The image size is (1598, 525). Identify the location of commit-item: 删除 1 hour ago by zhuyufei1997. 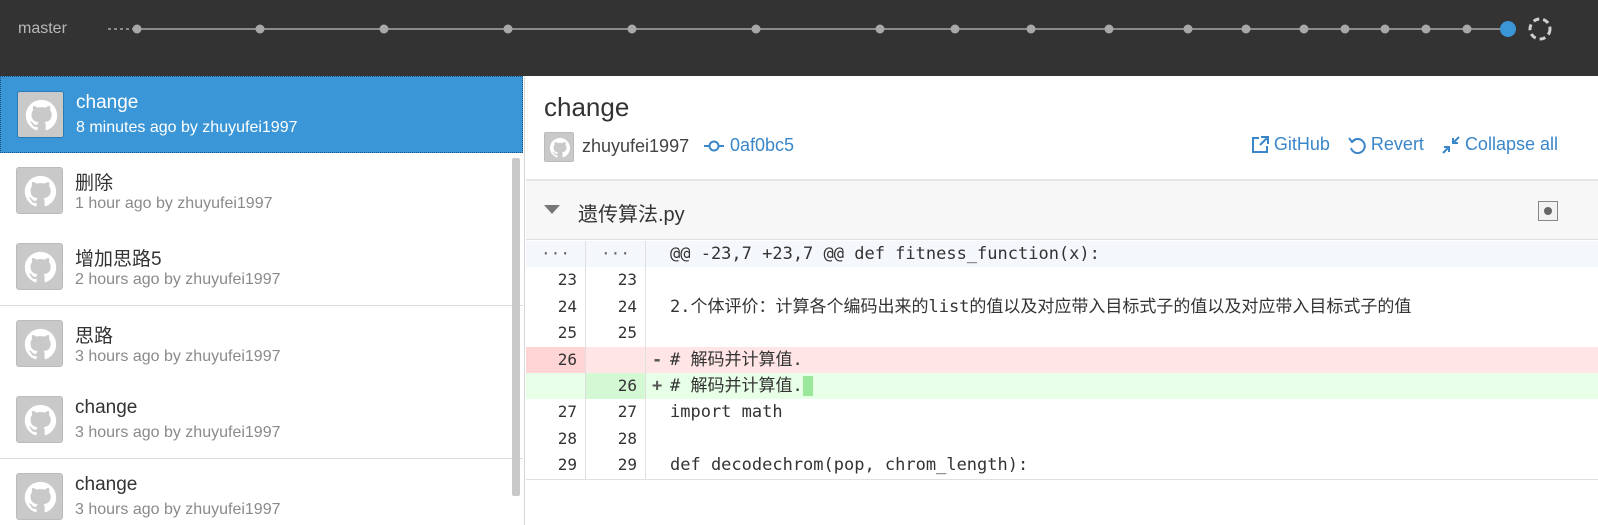
(261, 191).